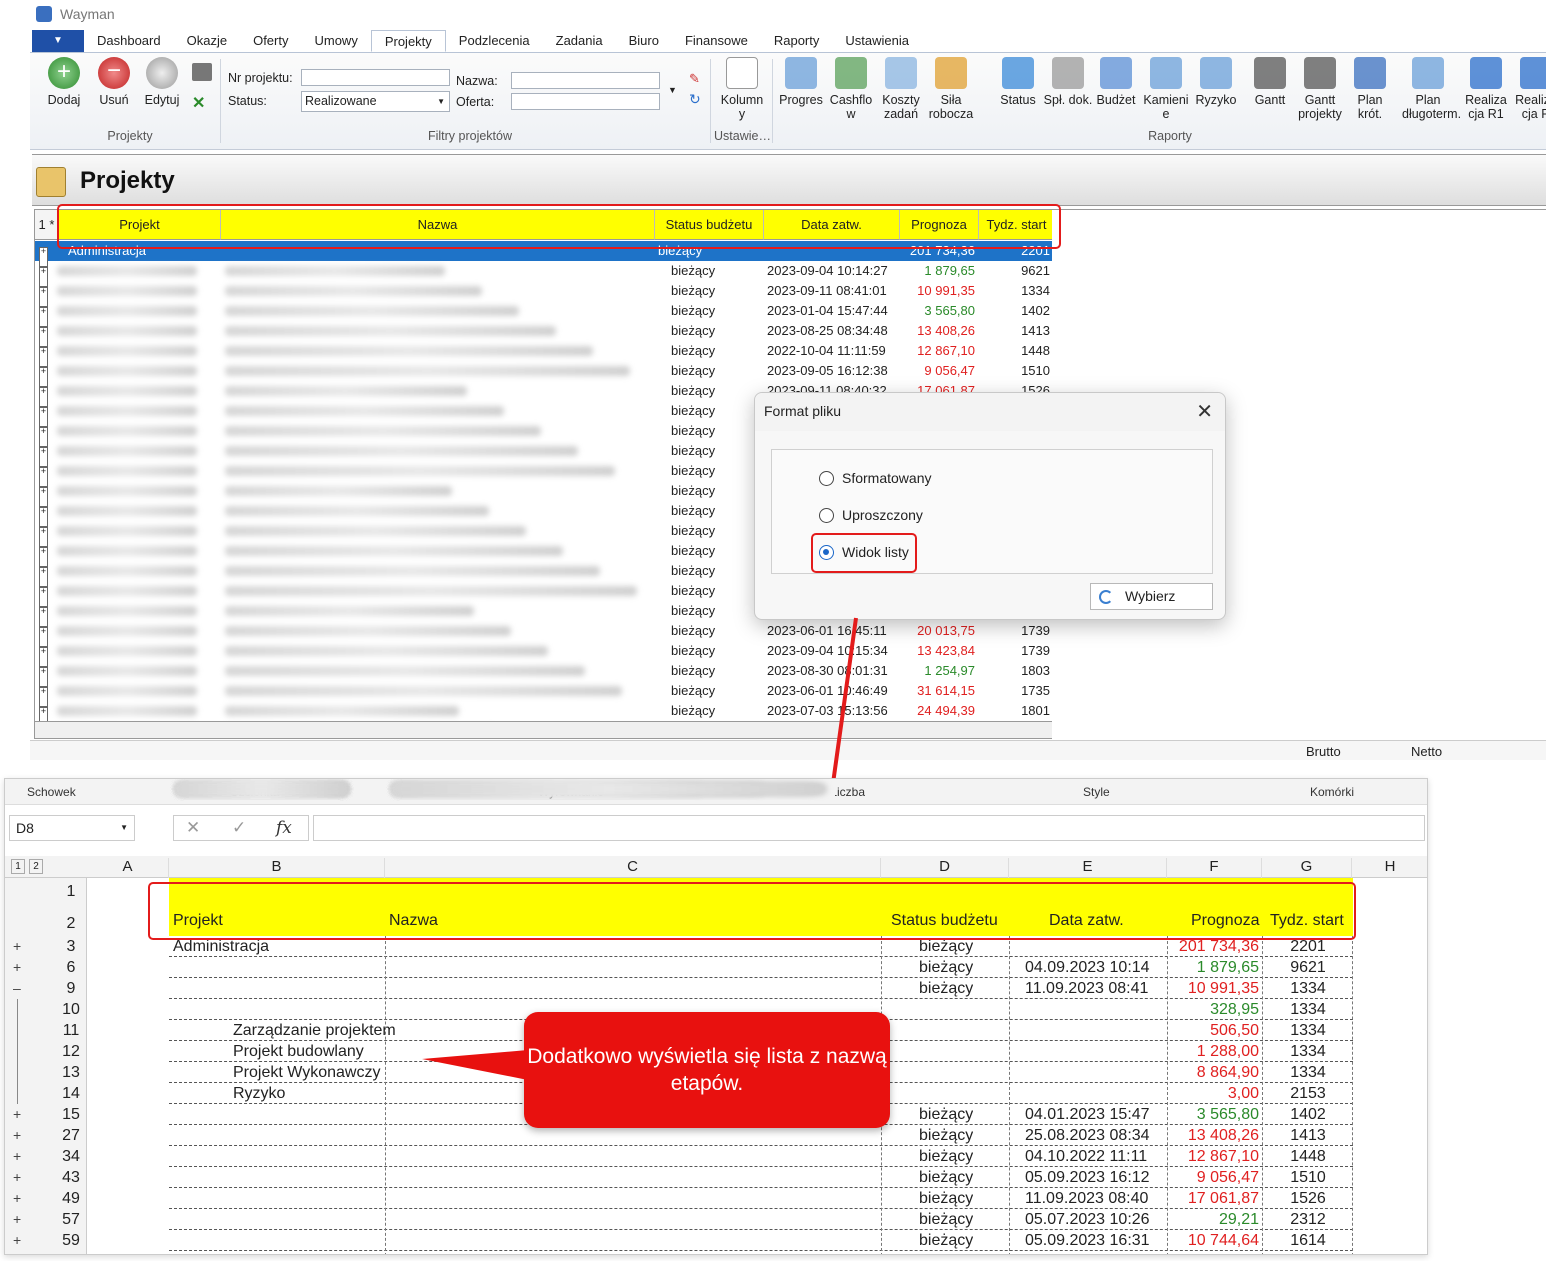 The width and height of the screenshot is (1546, 1261). Describe the element at coordinates (114, 82) in the screenshot. I see `delete-button: − Usuń` at that location.